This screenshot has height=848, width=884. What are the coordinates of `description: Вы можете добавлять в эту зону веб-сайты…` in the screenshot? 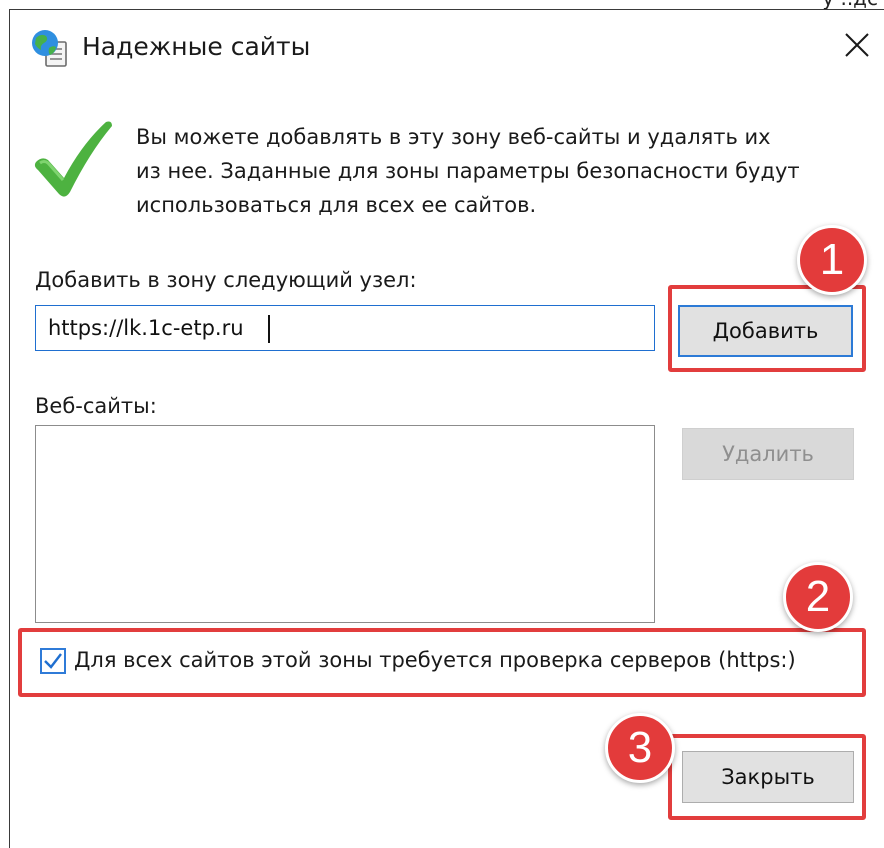 It's located at (496, 171).